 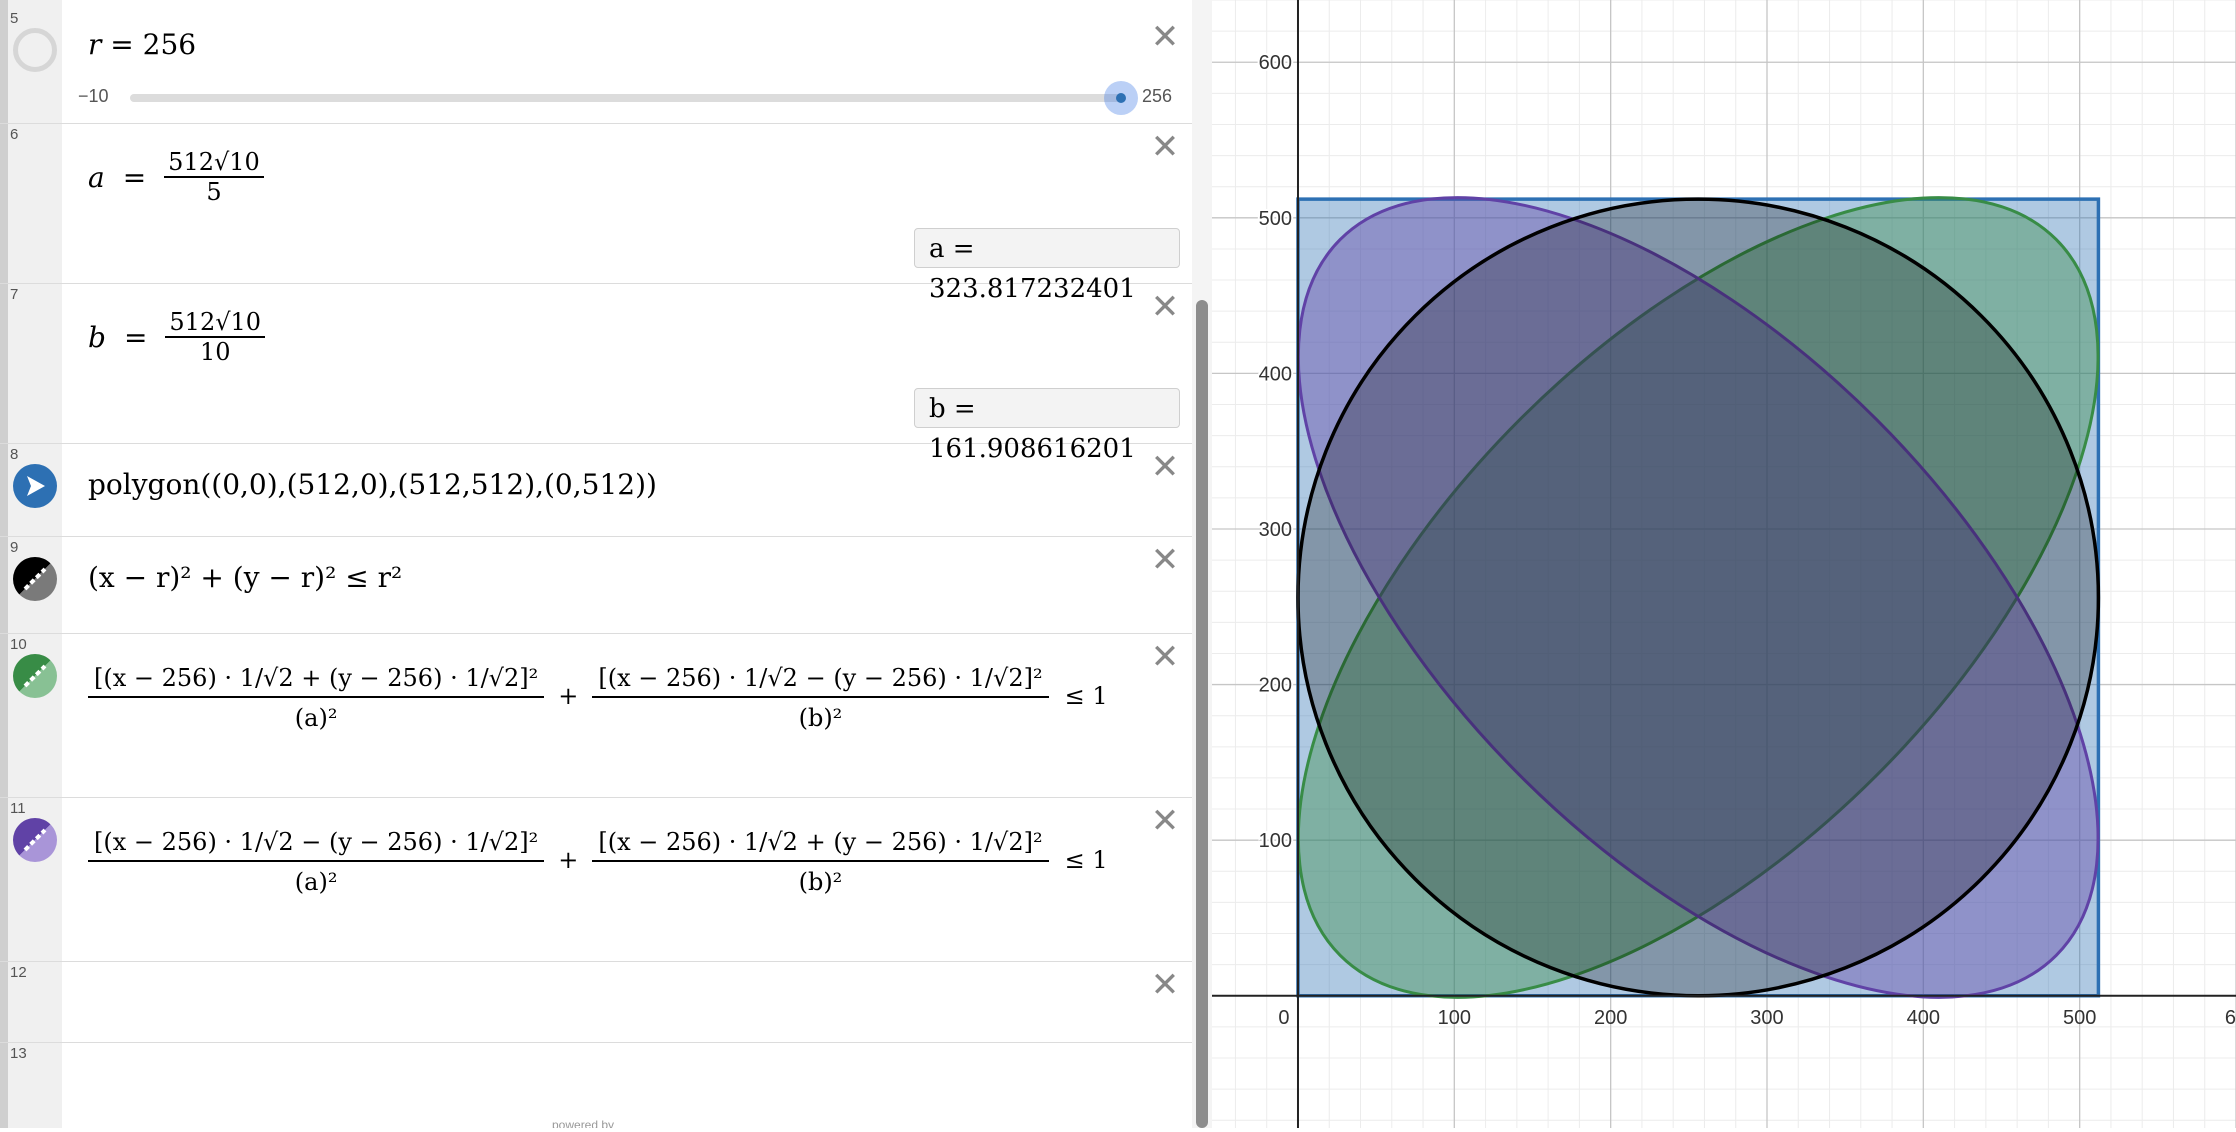 What do you see at coordinates (596, 1085) in the screenshot?
I see `expression-row-13: 13` at bounding box center [596, 1085].